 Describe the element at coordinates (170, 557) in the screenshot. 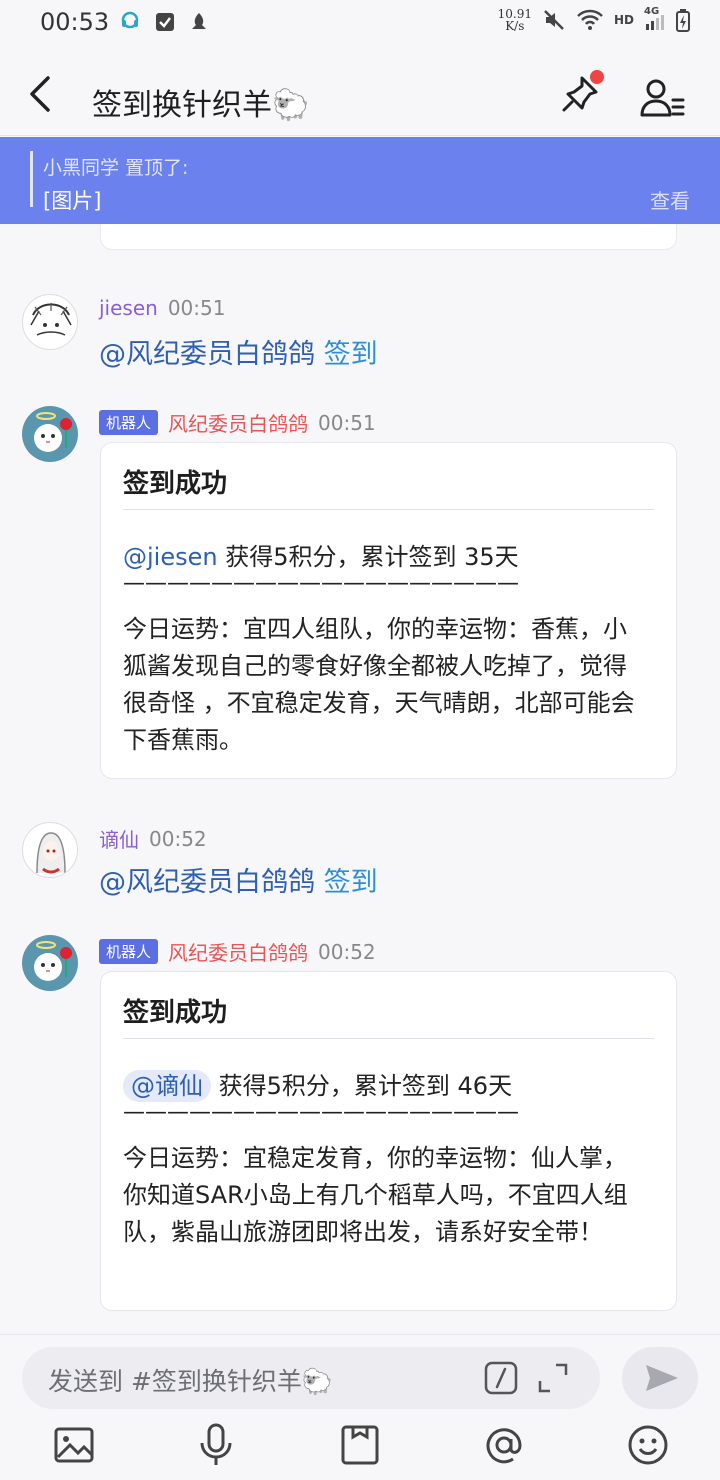

I see `card-mention: @jiesen` at that location.